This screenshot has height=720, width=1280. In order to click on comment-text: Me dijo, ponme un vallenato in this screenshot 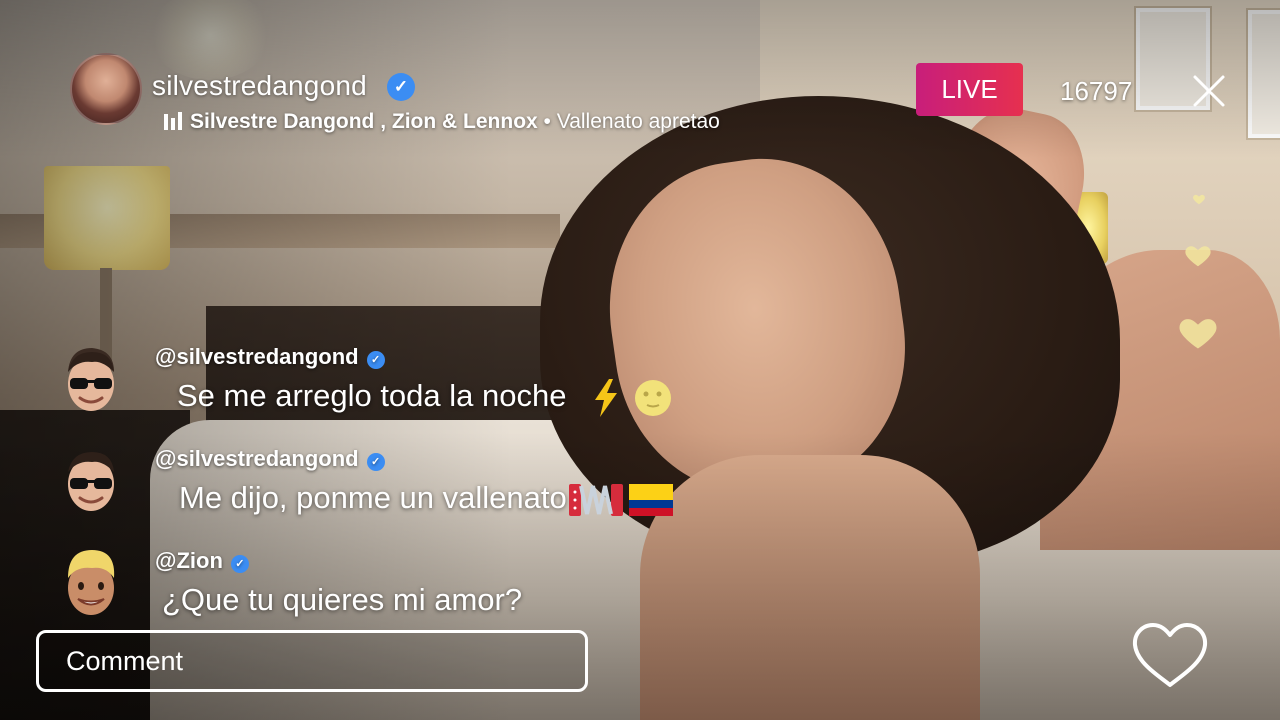, I will do `click(426, 500)`.